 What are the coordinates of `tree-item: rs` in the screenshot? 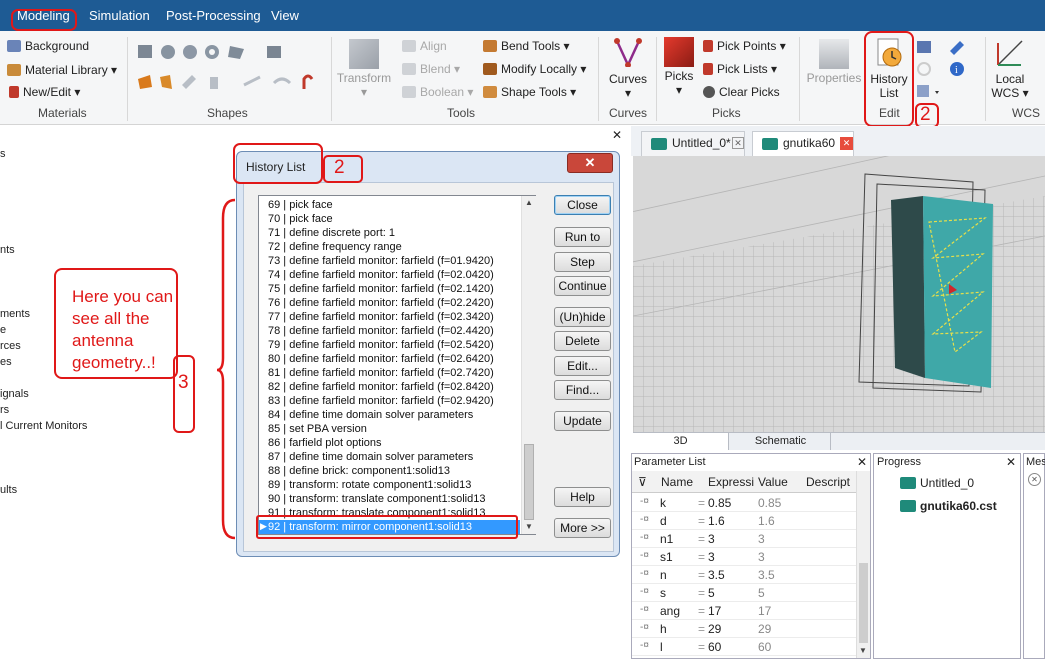 It's located at (4, 410).